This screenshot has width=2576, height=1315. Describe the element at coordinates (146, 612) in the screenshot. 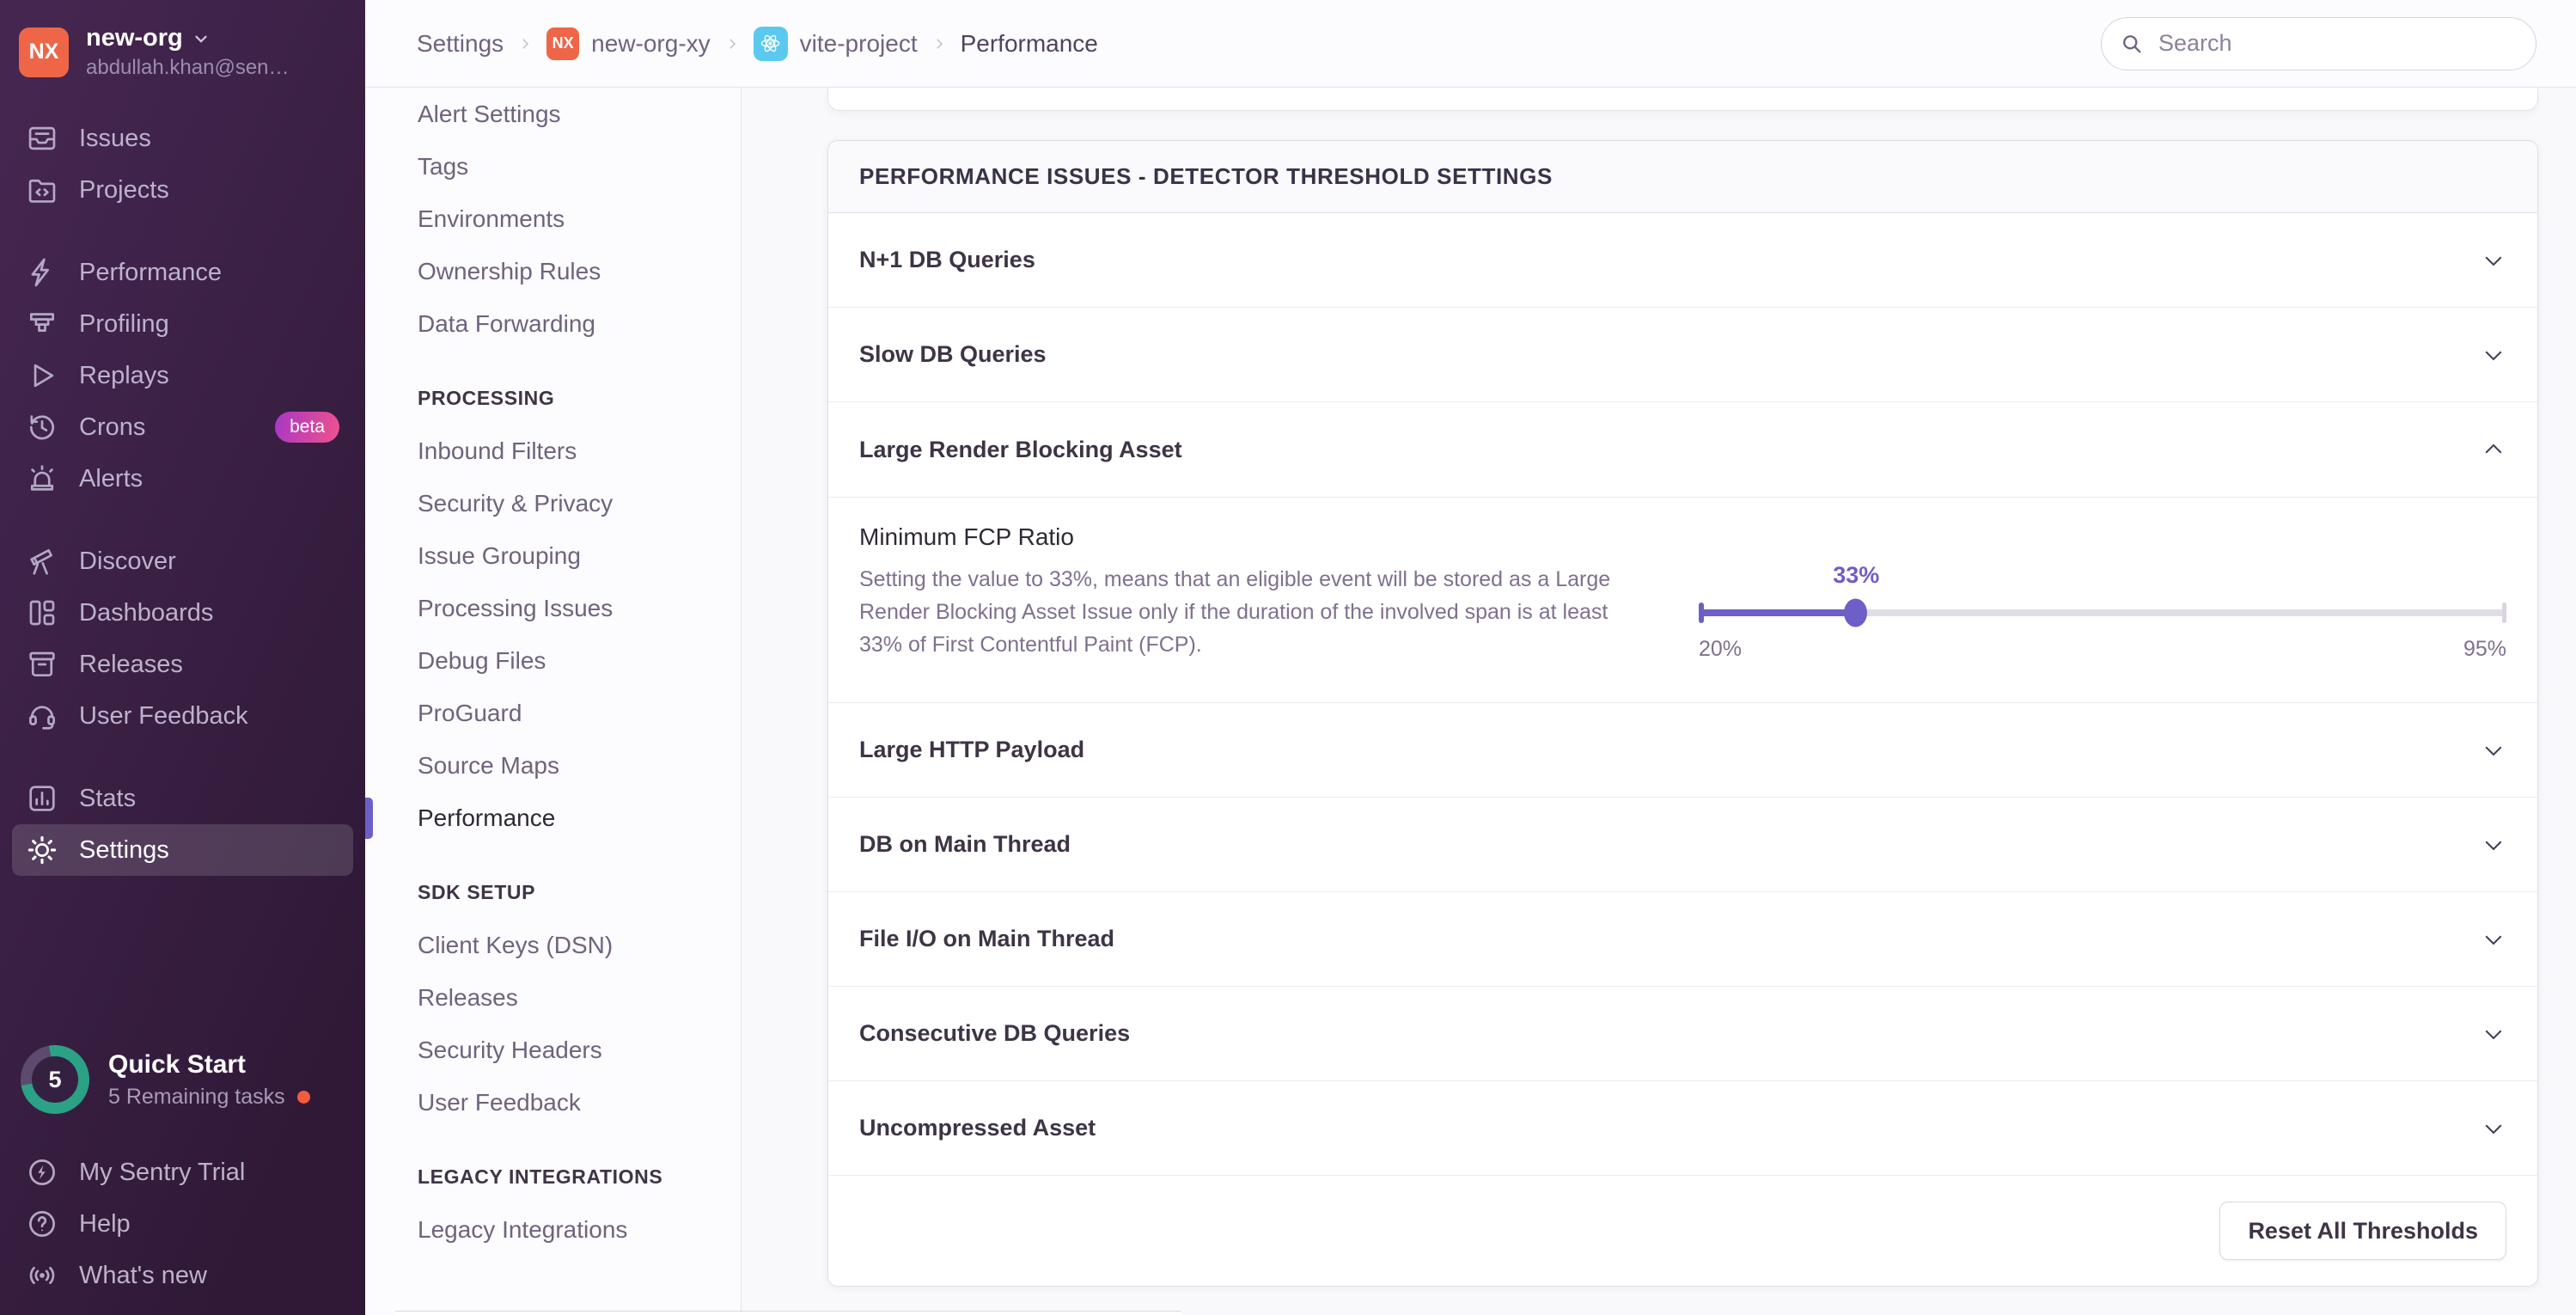

I see `sidebar-item-label: Dashboards` at that location.